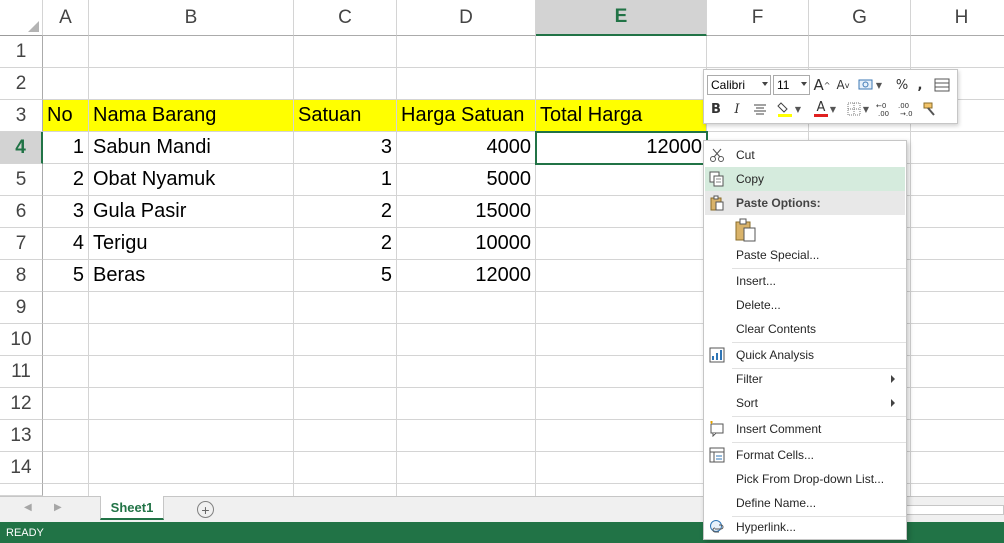 The width and height of the screenshot is (1004, 543). What do you see at coordinates (791, 85) in the screenshot?
I see `font-size-select: 11` at bounding box center [791, 85].